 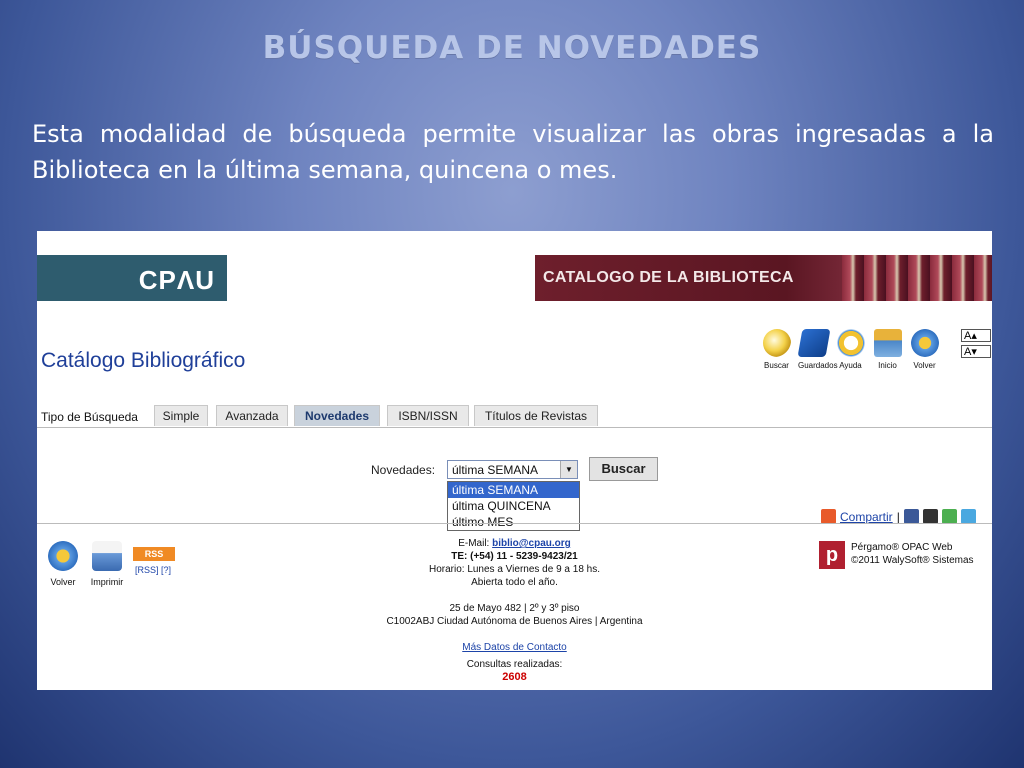 What do you see at coordinates (474, 543) in the screenshot?
I see `email-label: E-Mail:` at bounding box center [474, 543].